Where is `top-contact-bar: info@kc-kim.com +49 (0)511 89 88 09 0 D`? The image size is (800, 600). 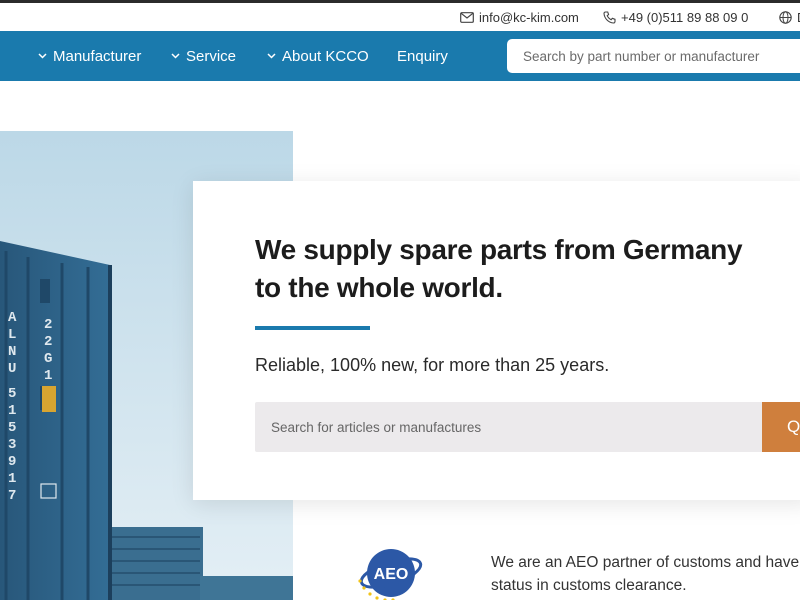 top-contact-bar: info@kc-kim.com +49 (0)511 89 88 09 0 D is located at coordinates (400, 17).